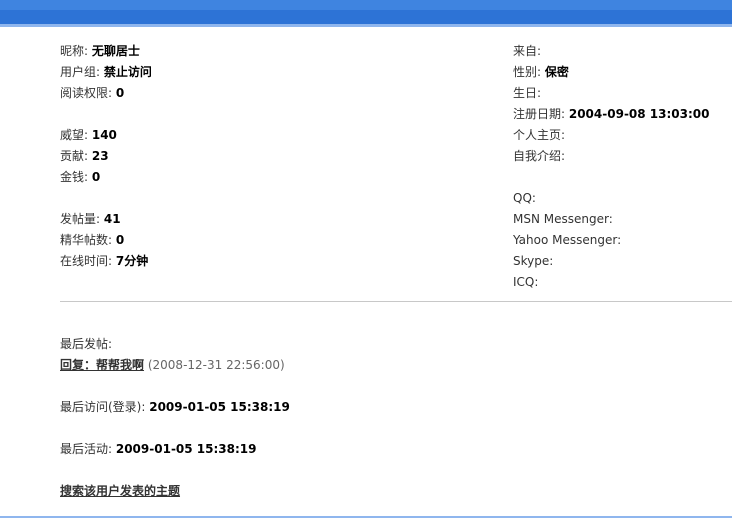 The width and height of the screenshot is (732, 519). Describe the element at coordinates (102, 365) in the screenshot. I see `last-post-link: 回复：帮帮我啊` at that location.